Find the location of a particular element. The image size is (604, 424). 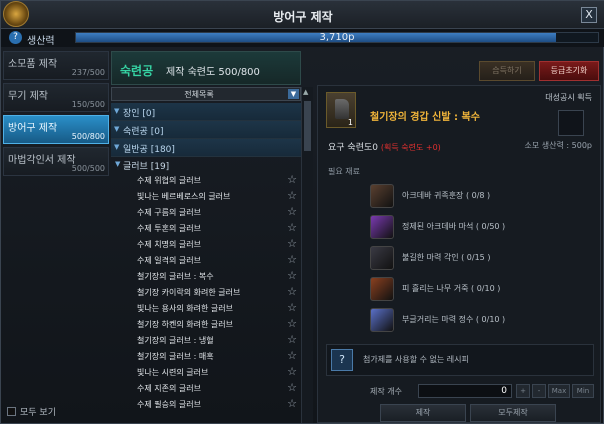

category-tab: 방어구 제작 500/800 is located at coordinates (56, 129).